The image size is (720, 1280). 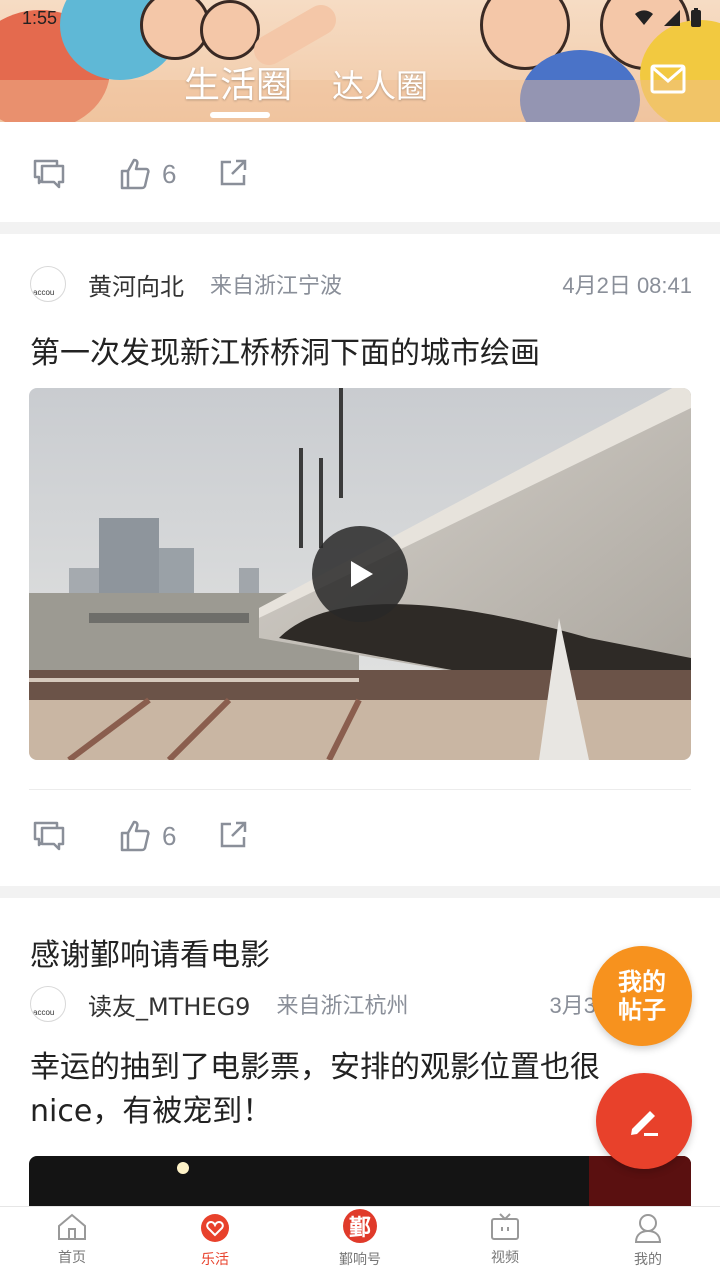 I want to click on post-card: 6, so click(x=360, y=172).